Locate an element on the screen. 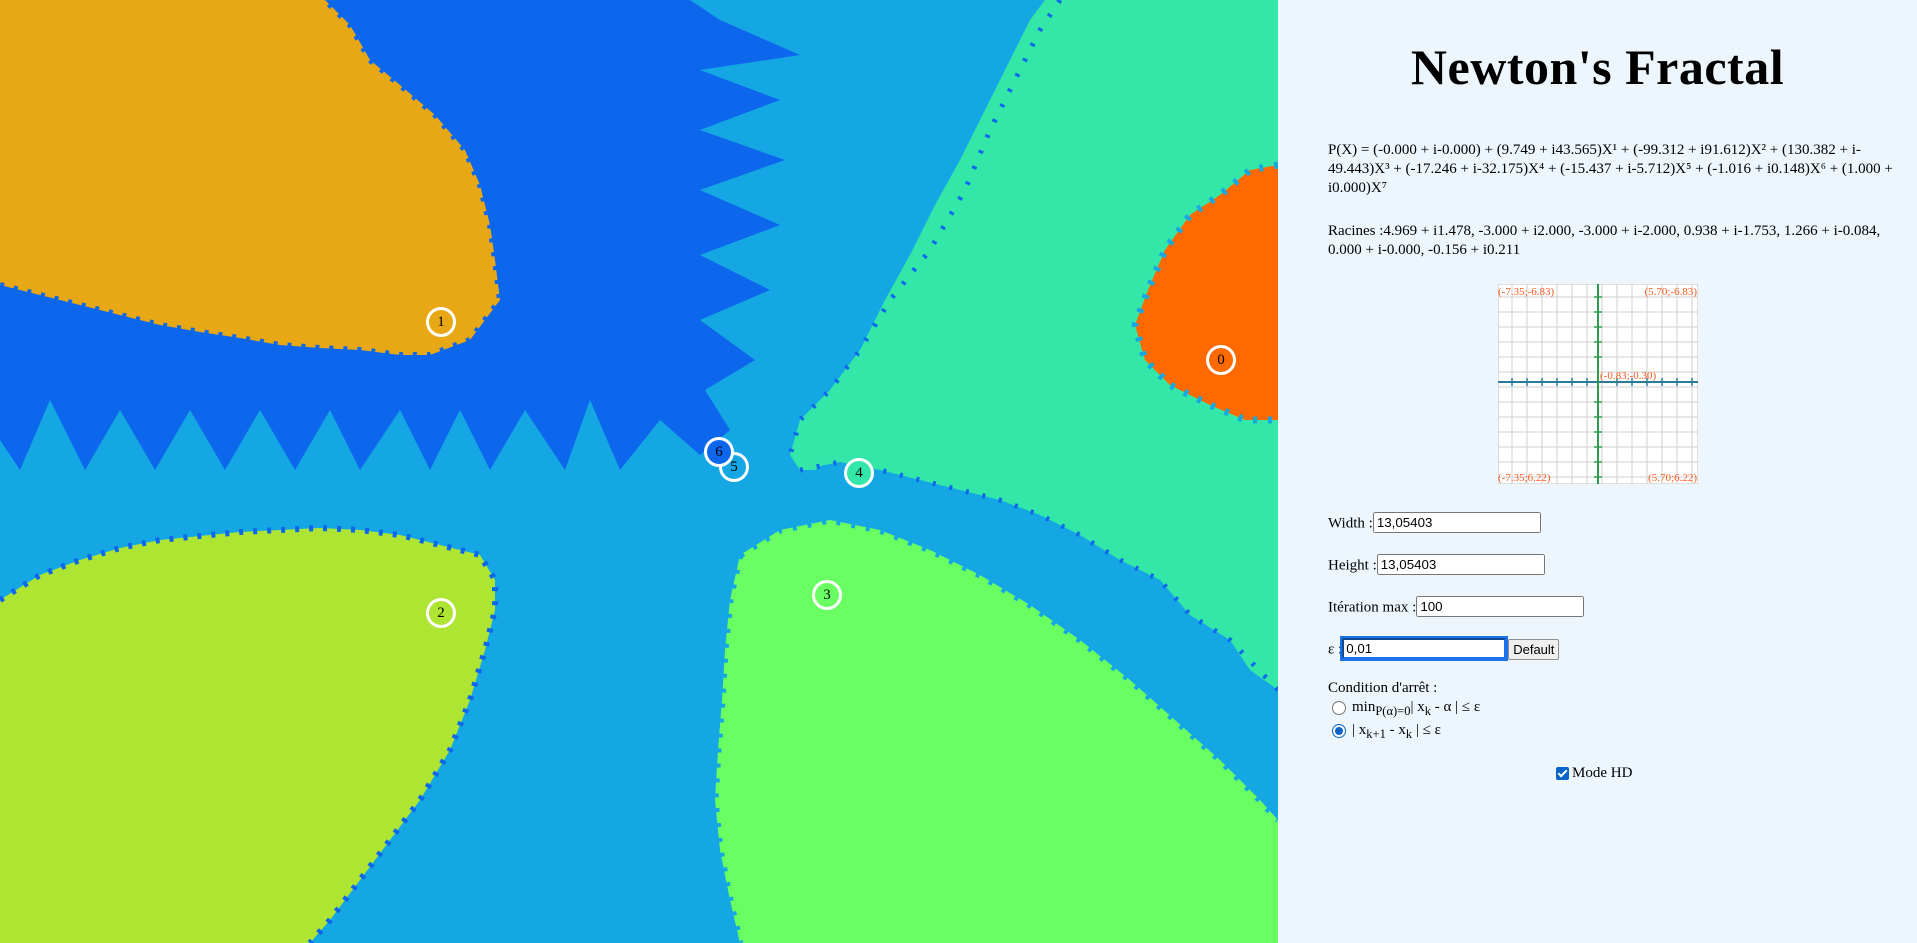  page-title: Newton's Fractal is located at coordinates (1597, 67).